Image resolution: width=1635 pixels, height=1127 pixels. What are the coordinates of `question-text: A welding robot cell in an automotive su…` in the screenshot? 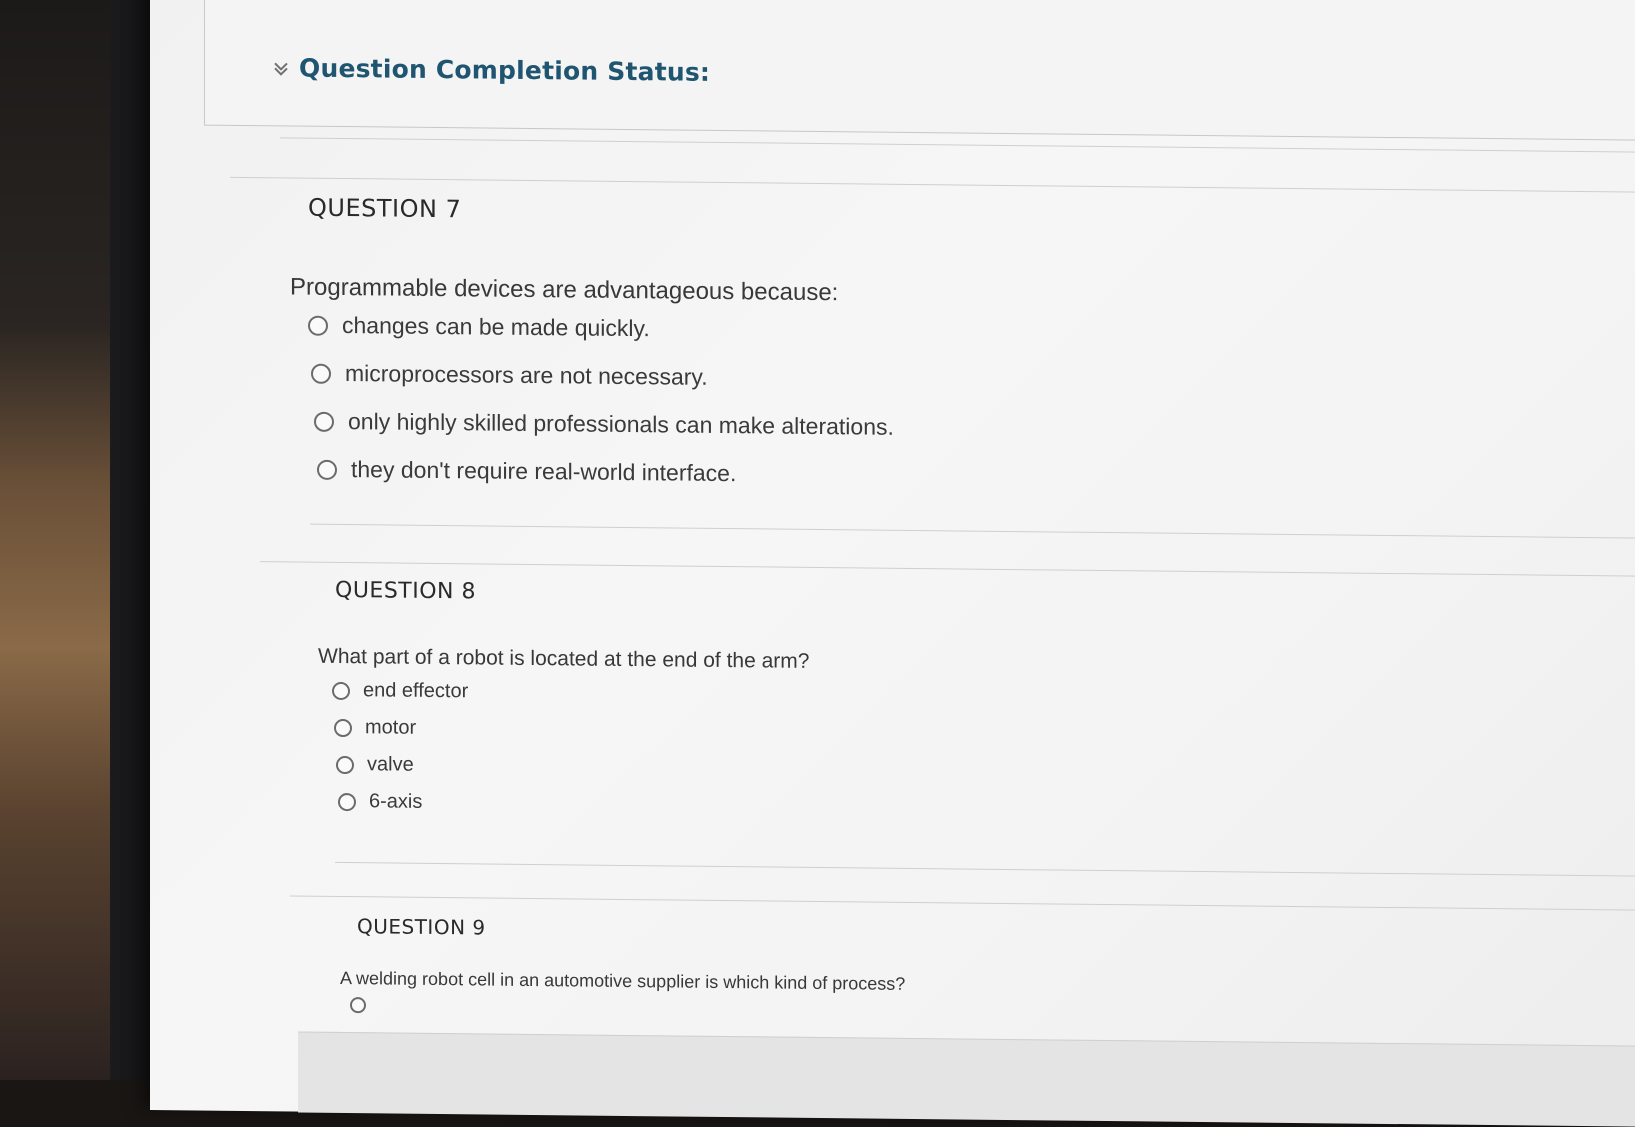 It's located at (623, 980).